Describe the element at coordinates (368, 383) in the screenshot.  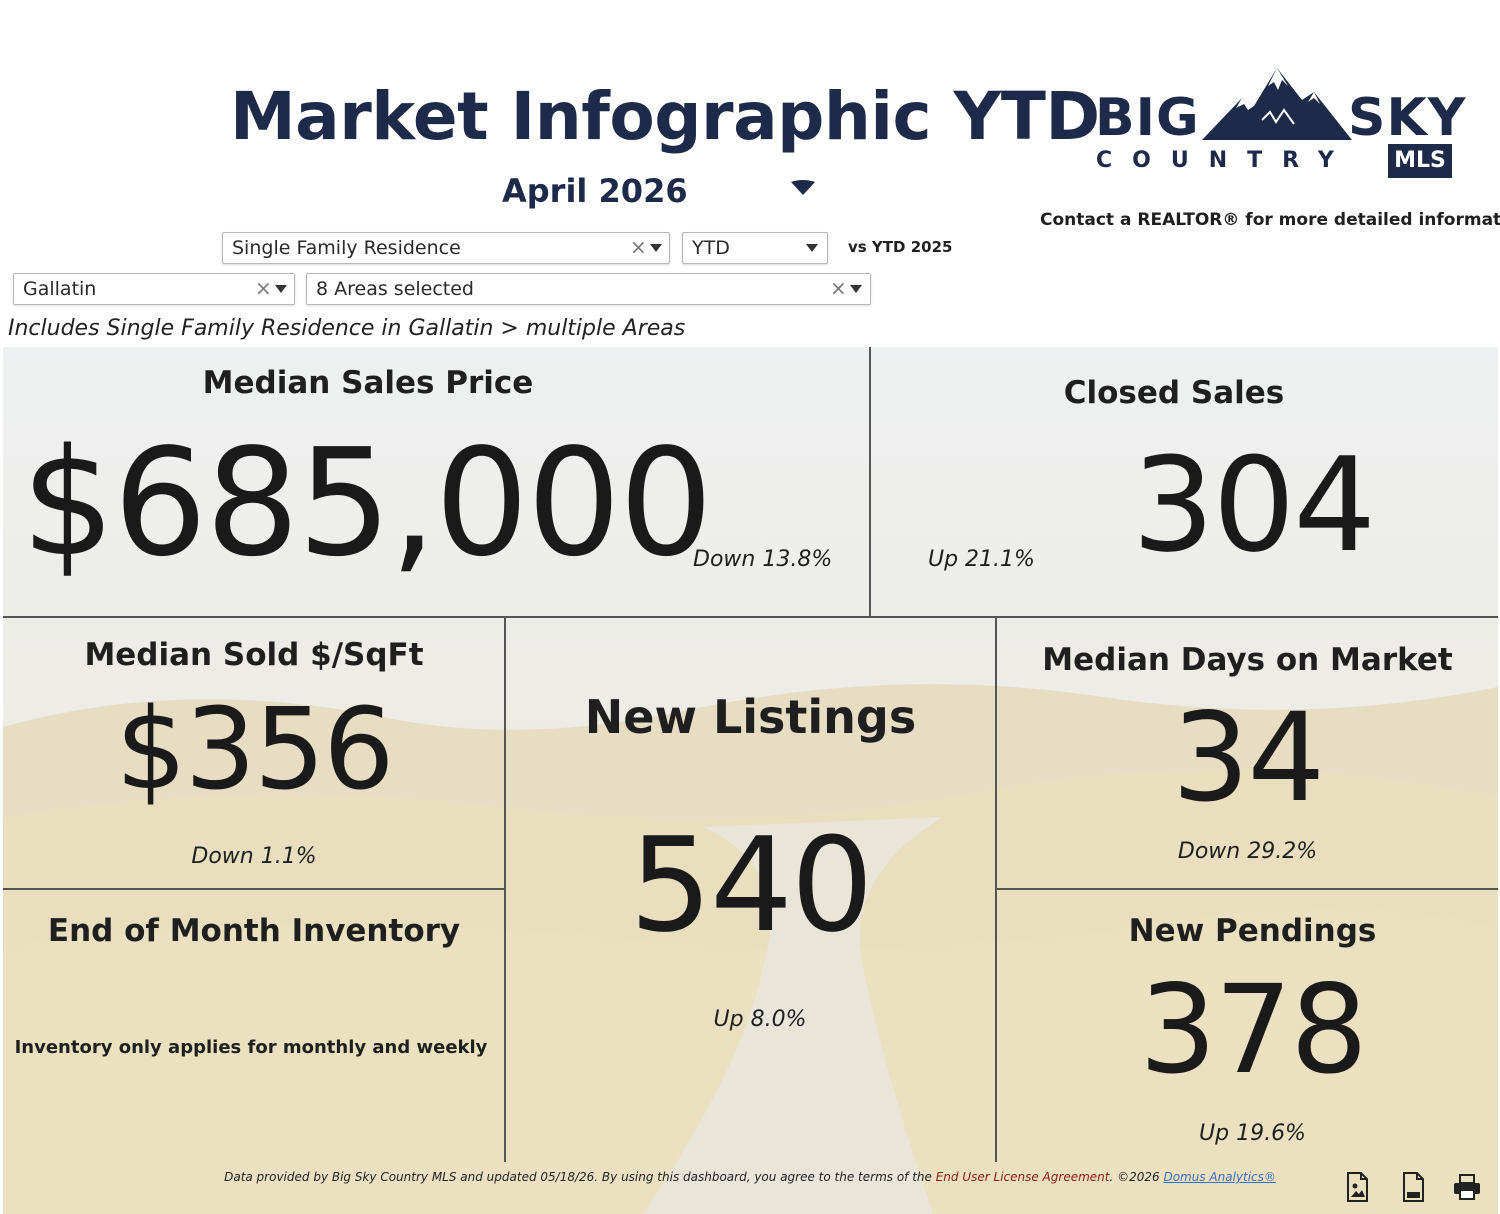
I see `median-sales-price-title: Median Sales Price` at that location.